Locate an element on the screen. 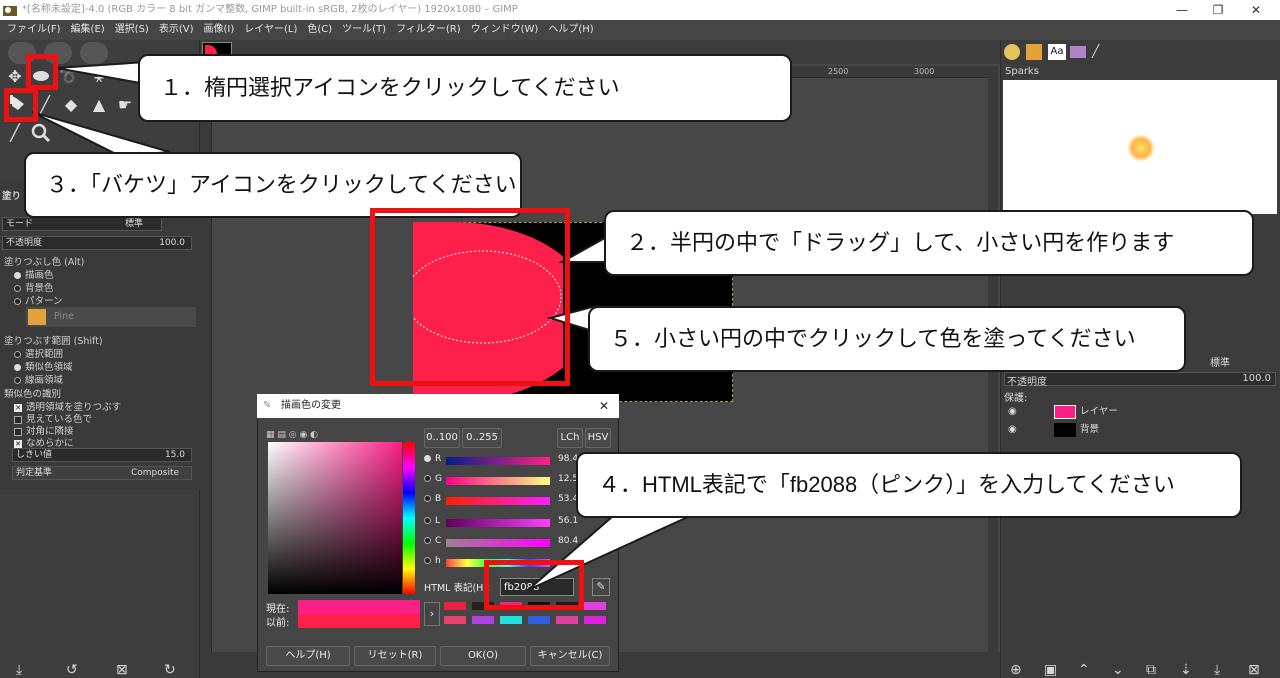  callout-step2: ２．半円の中で「ドラッグ」して、小さい円を作ります is located at coordinates (929, 243).